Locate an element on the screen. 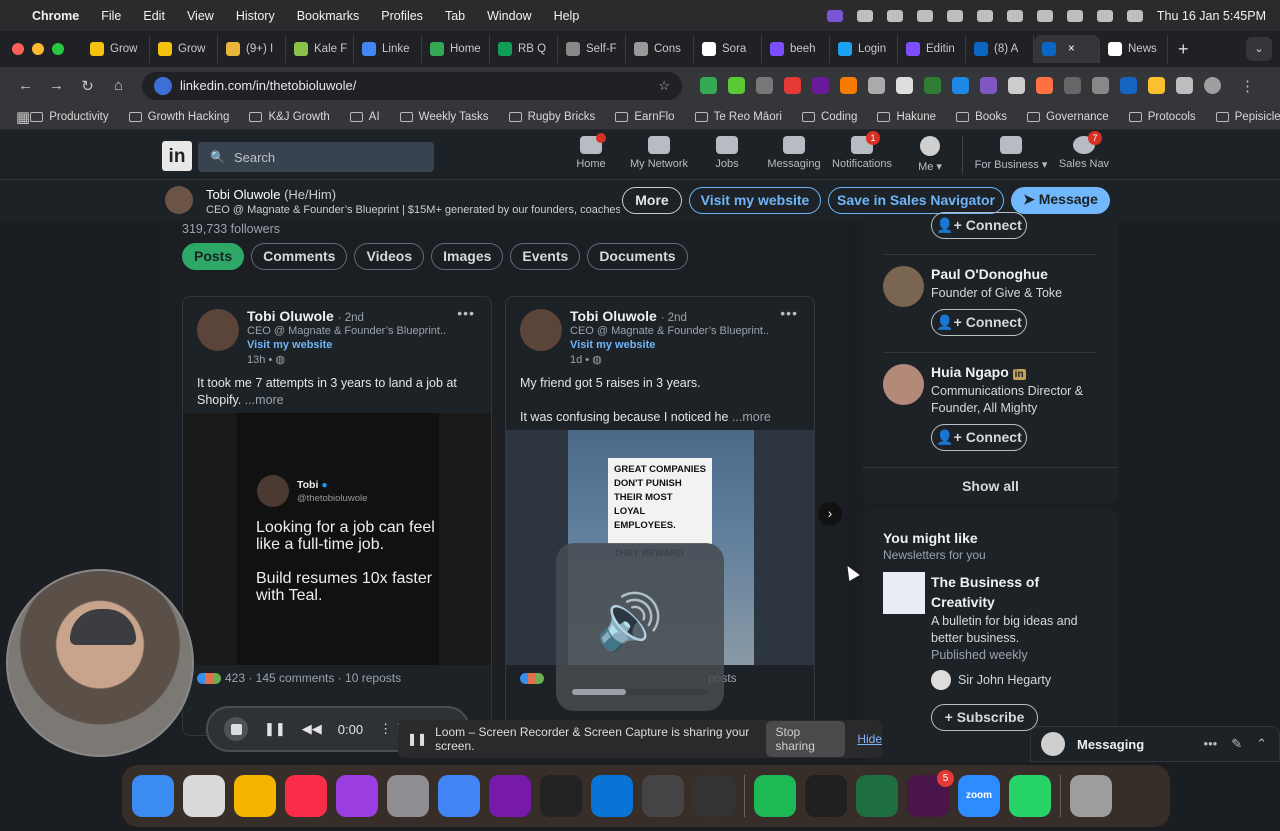  bookmark-folder: Books is located at coordinates (981, 117).